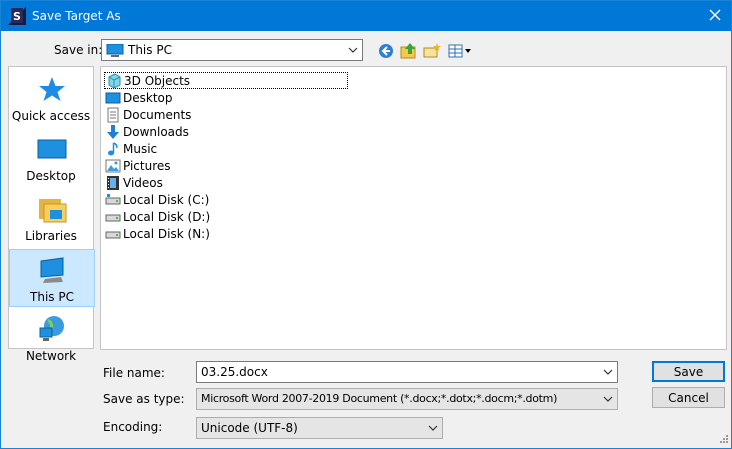 This screenshot has height=449, width=732. I want to click on title-bar: S Save Target As, so click(366, 16).